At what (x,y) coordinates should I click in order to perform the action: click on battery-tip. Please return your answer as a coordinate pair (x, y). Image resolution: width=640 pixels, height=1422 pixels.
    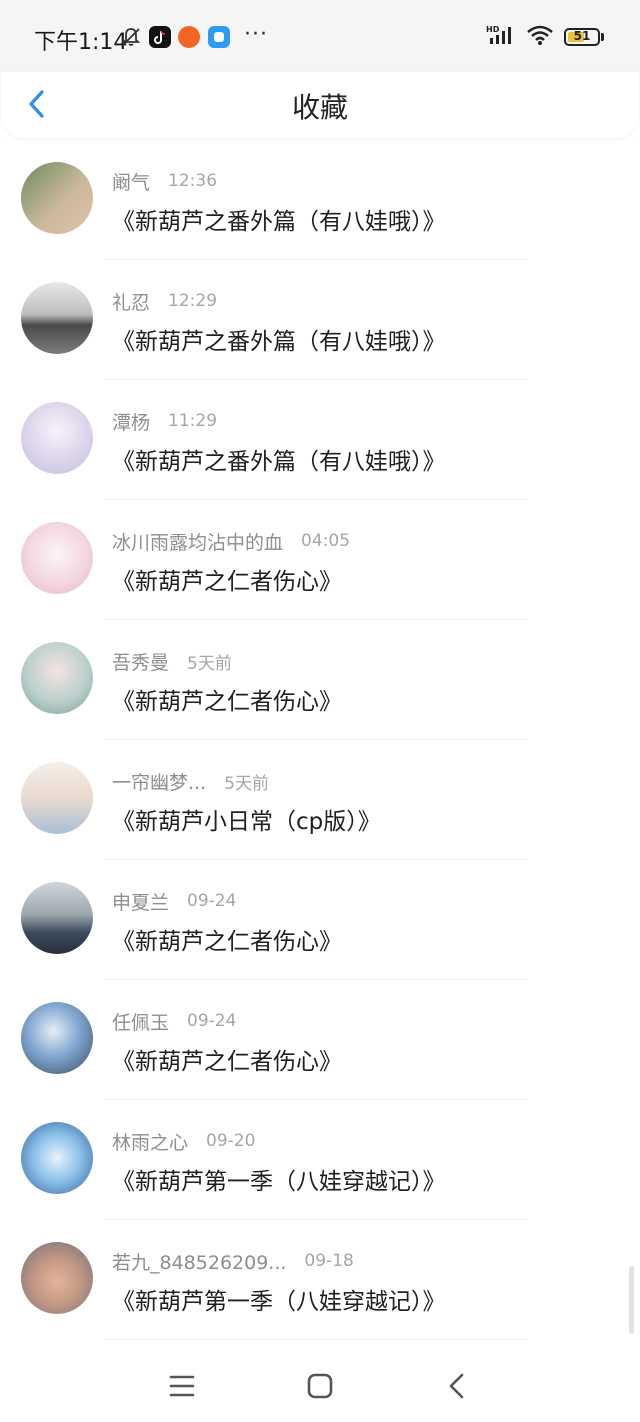
    Looking at the image, I should click on (602, 37).